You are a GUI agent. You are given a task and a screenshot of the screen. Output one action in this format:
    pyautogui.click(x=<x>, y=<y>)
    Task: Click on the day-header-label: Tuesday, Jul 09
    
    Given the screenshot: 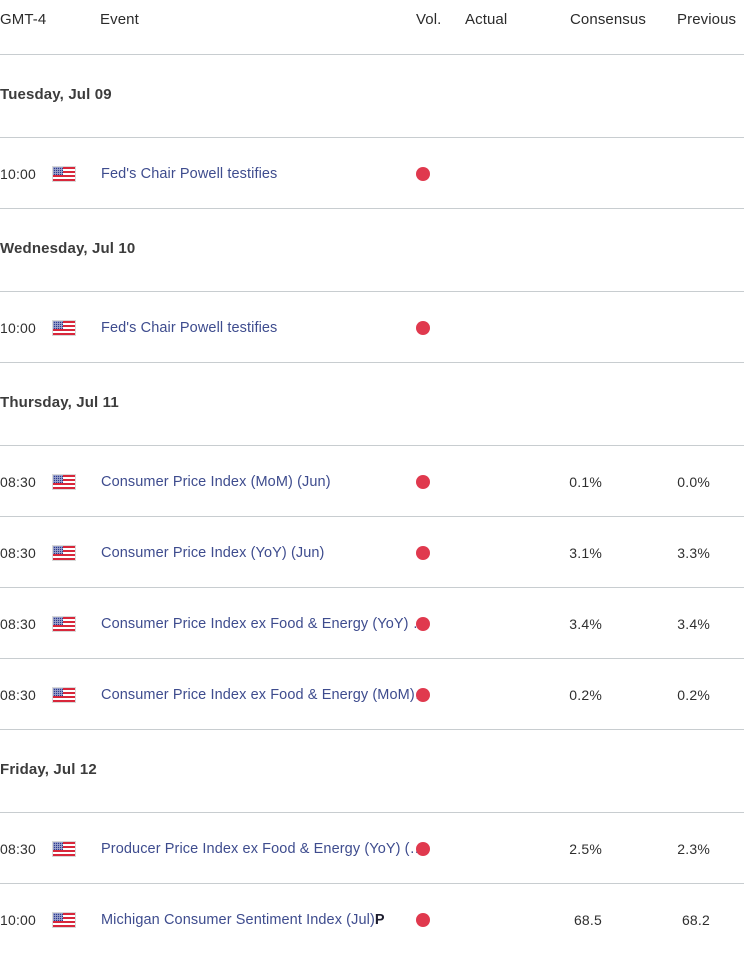 What is the action you would take?
    pyautogui.click(x=56, y=94)
    